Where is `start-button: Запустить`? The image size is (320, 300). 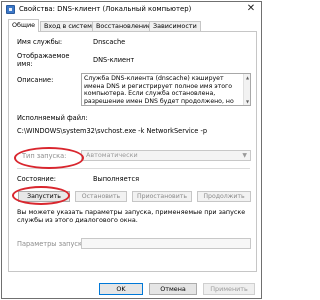 start-button: Запустить is located at coordinates (44, 196).